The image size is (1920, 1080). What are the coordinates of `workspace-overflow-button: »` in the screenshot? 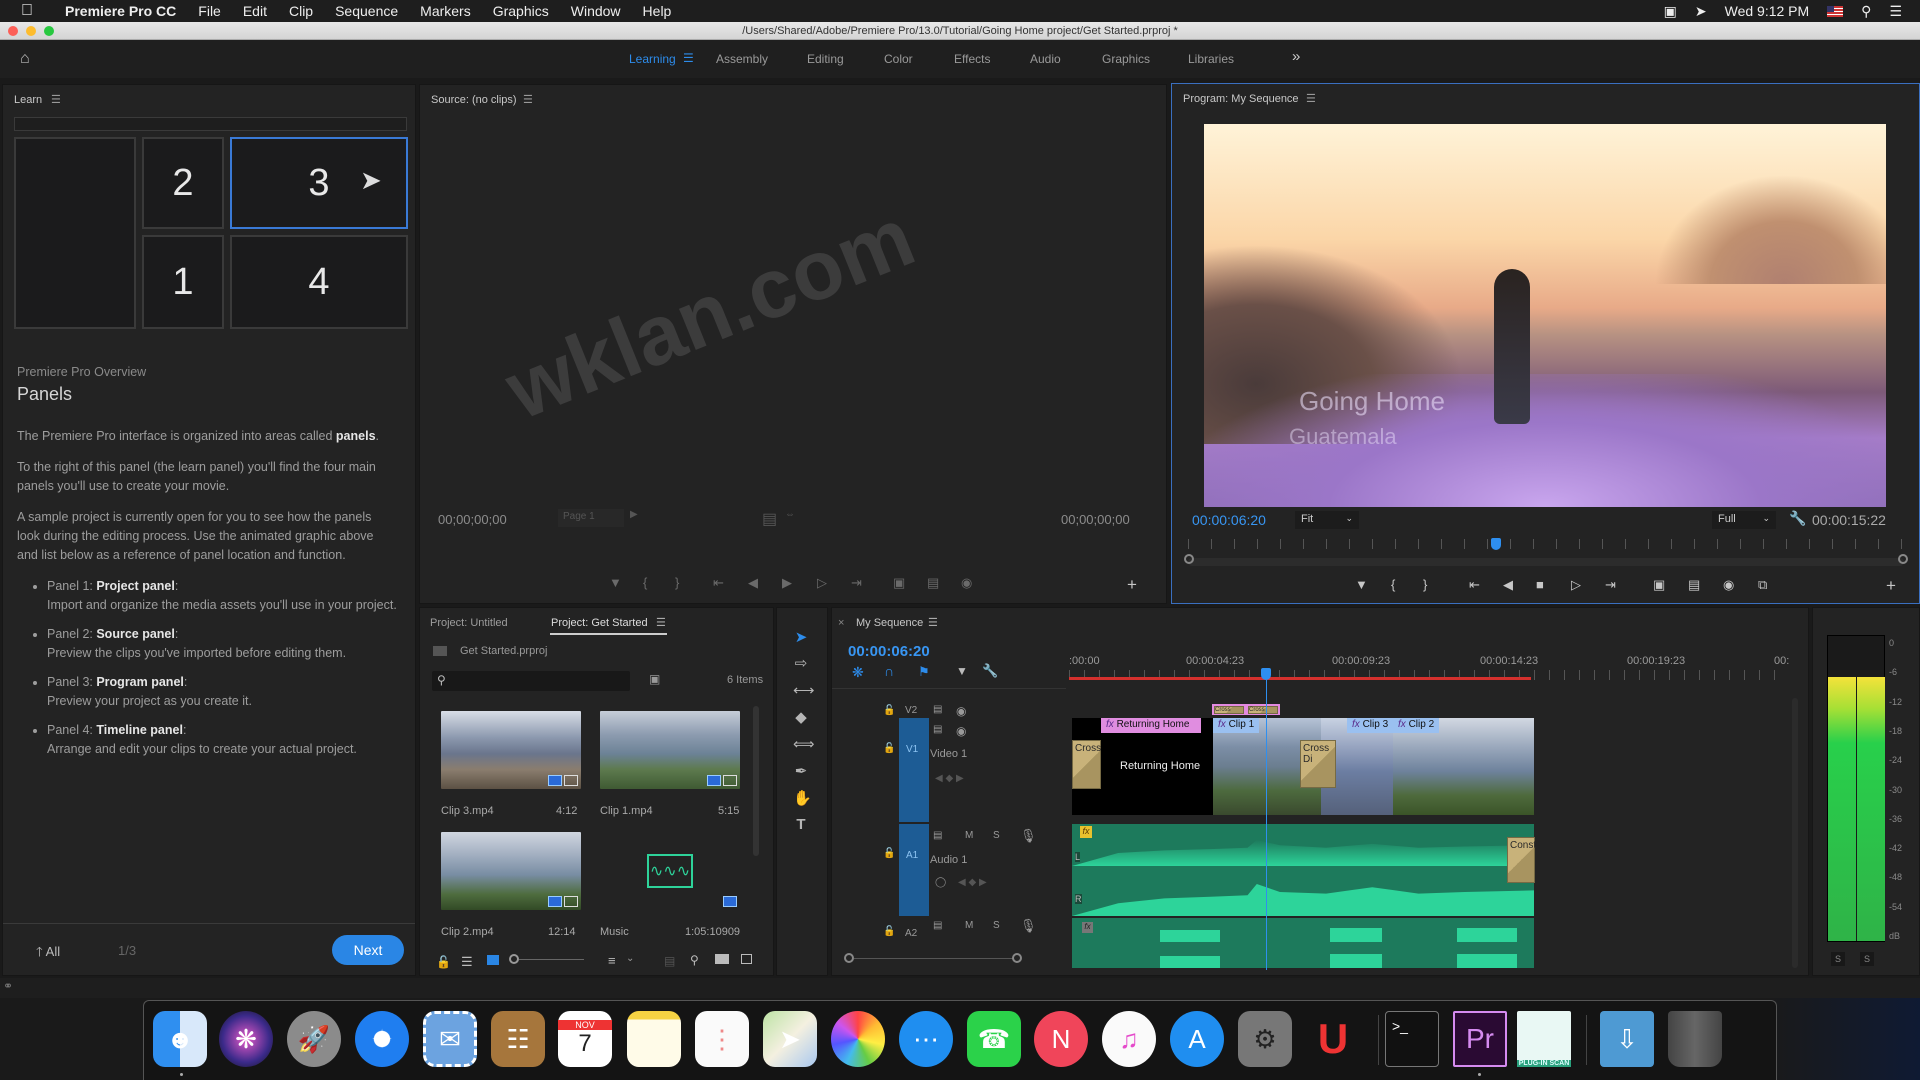 It's located at (1296, 56).